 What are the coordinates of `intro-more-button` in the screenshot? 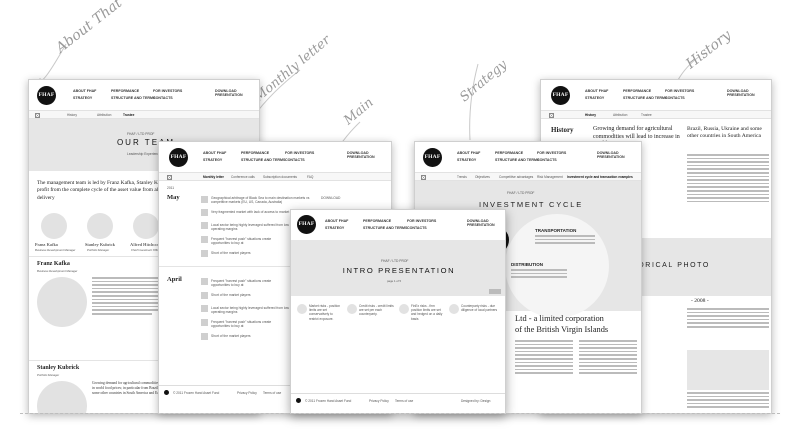 It's located at (495, 291).